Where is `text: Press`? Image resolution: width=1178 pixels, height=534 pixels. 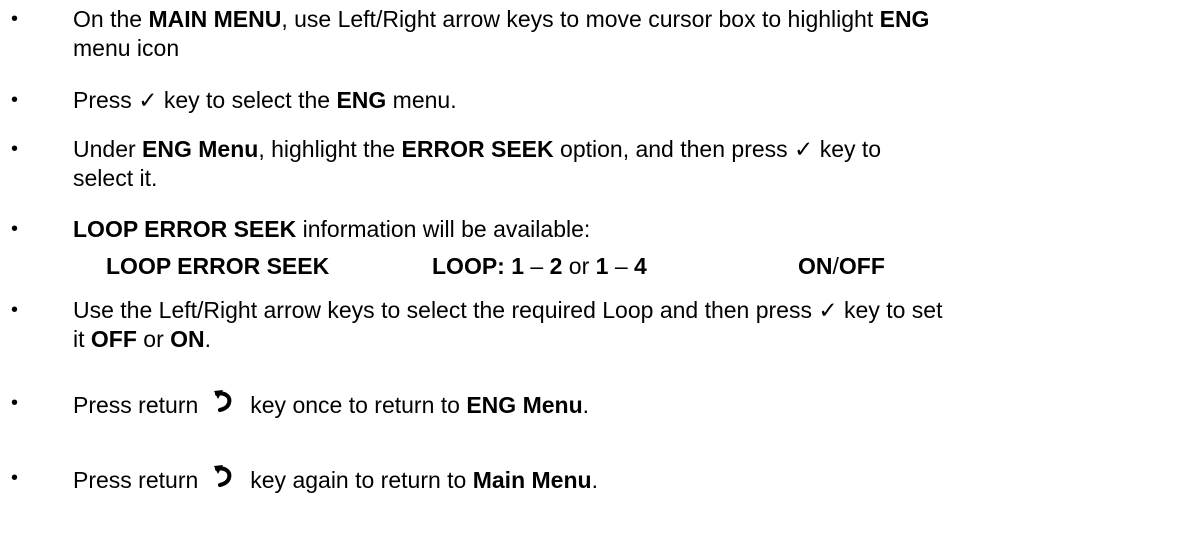 text: Press is located at coordinates (106, 100).